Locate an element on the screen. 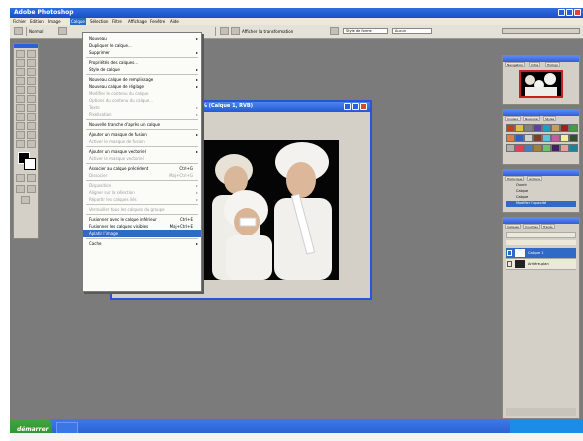 The height and width of the screenshot is (441, 583). tab-navigation: Navigation is located at coordinates (515, 64).